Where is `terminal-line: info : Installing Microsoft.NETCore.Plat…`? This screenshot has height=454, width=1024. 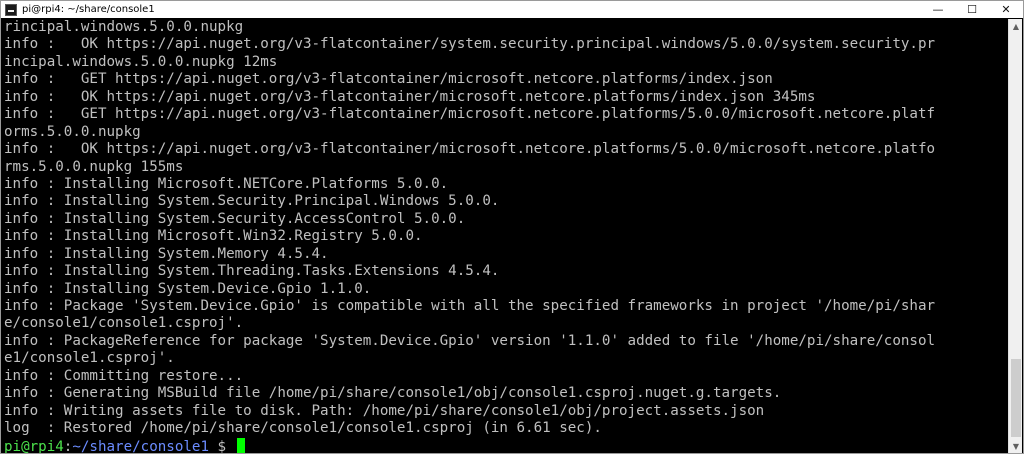
terminal-line: info : Installing Microsoft.NETCore.Plat… is located at coordinates (226, 183).